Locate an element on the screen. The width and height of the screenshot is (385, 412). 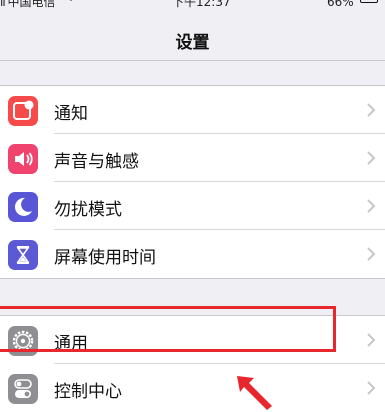
pointer-arrow-icon is located at coordinates (254, 393).